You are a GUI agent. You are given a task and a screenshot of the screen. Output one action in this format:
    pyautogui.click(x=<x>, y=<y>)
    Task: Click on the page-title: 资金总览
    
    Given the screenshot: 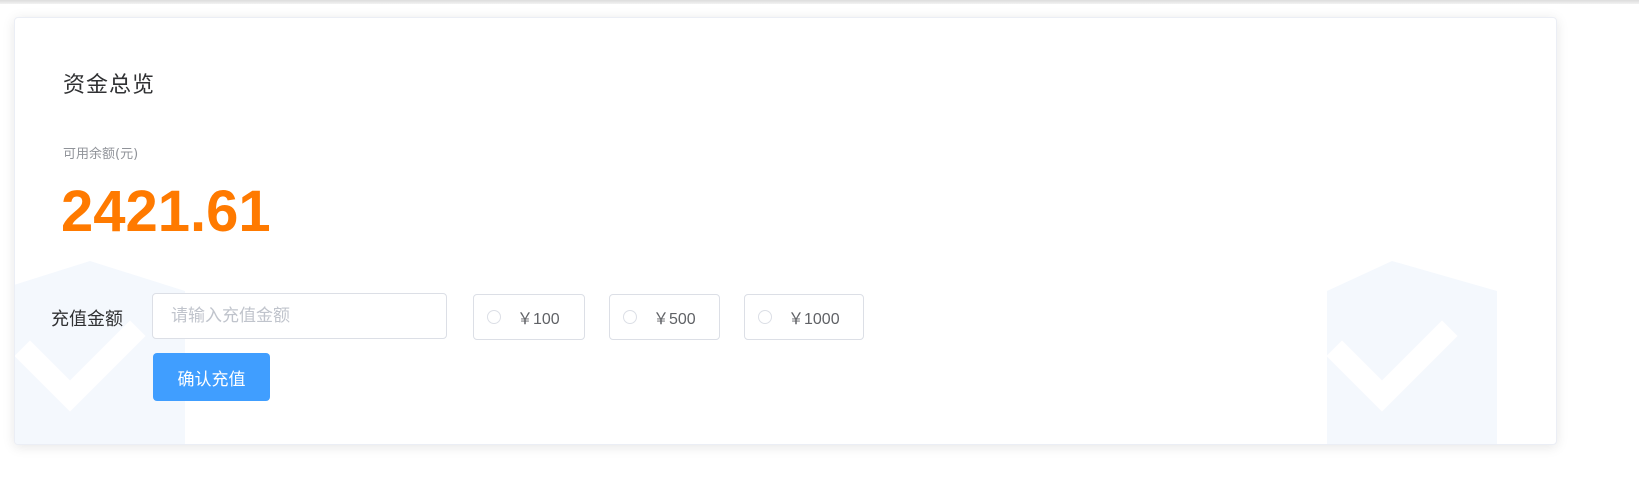 What is the action you would take?
    pyautogui.click(x=109, y=85)
    